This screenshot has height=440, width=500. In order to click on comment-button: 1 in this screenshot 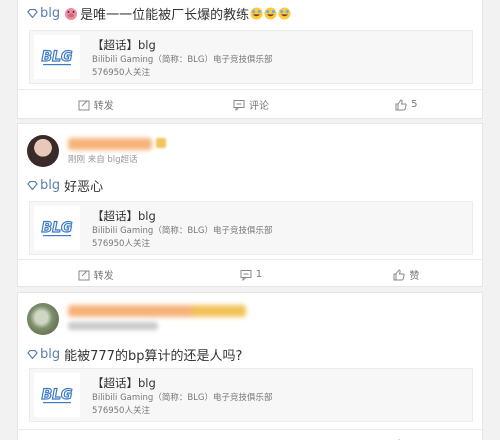, I will do `click(250, 274)`.